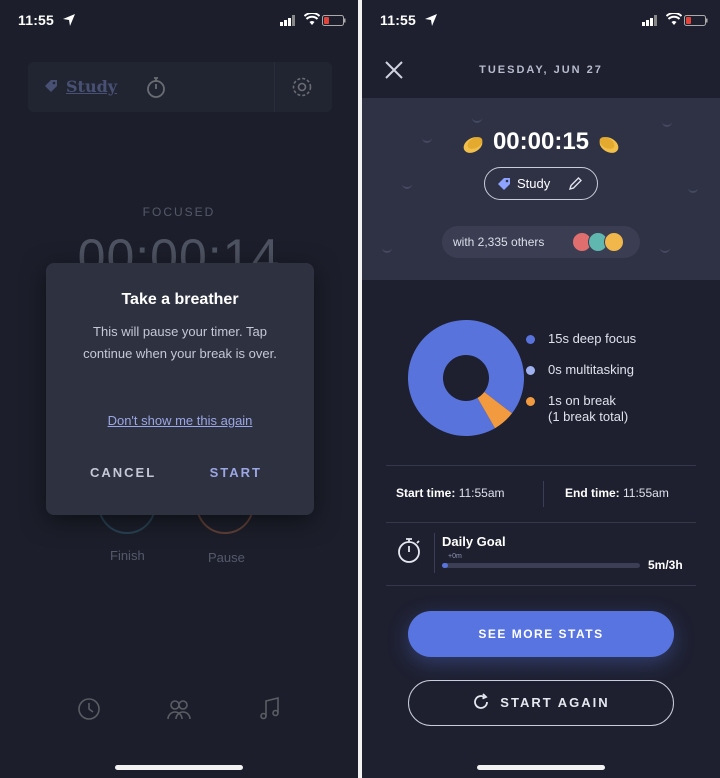 Image resolution: width=720 pixels, height=778 pixels. Describe the element at coordinates (179, 709) in the screenshot. I see `friends-icon` at that location.